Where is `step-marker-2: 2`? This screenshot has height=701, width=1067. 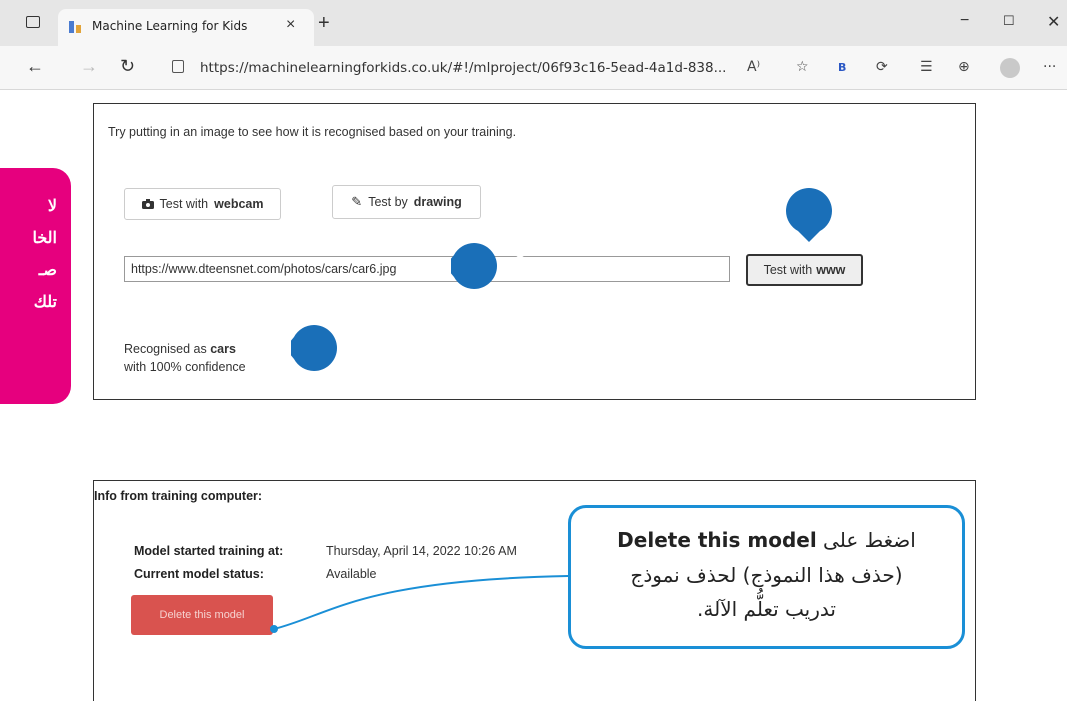 step-marker-2: 2 is located at coordinates (485, 266).